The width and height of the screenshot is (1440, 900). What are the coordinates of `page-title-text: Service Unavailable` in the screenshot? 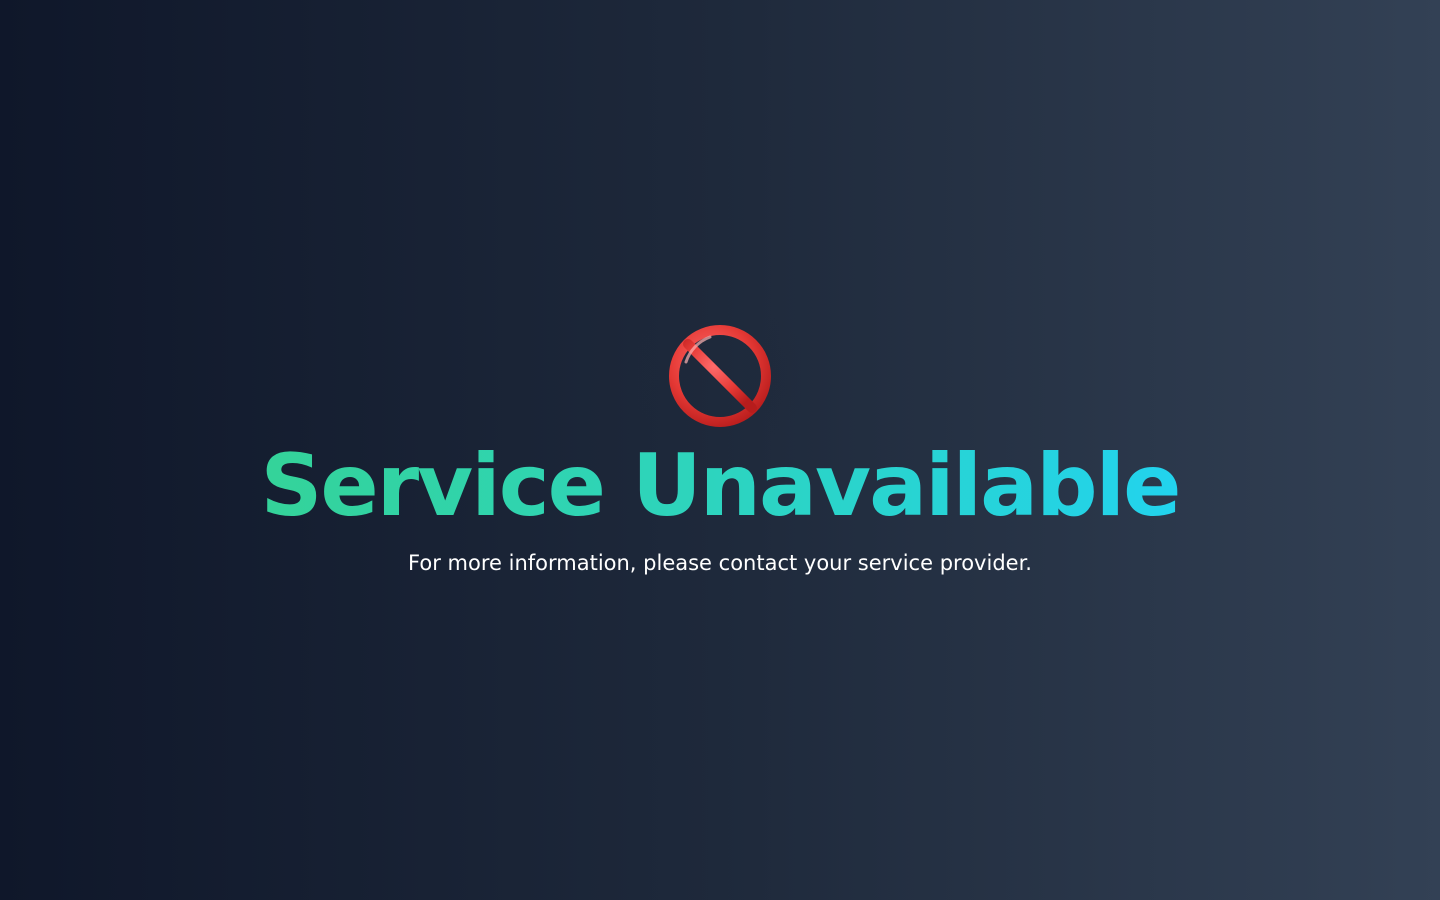 It's located at (720, 486).